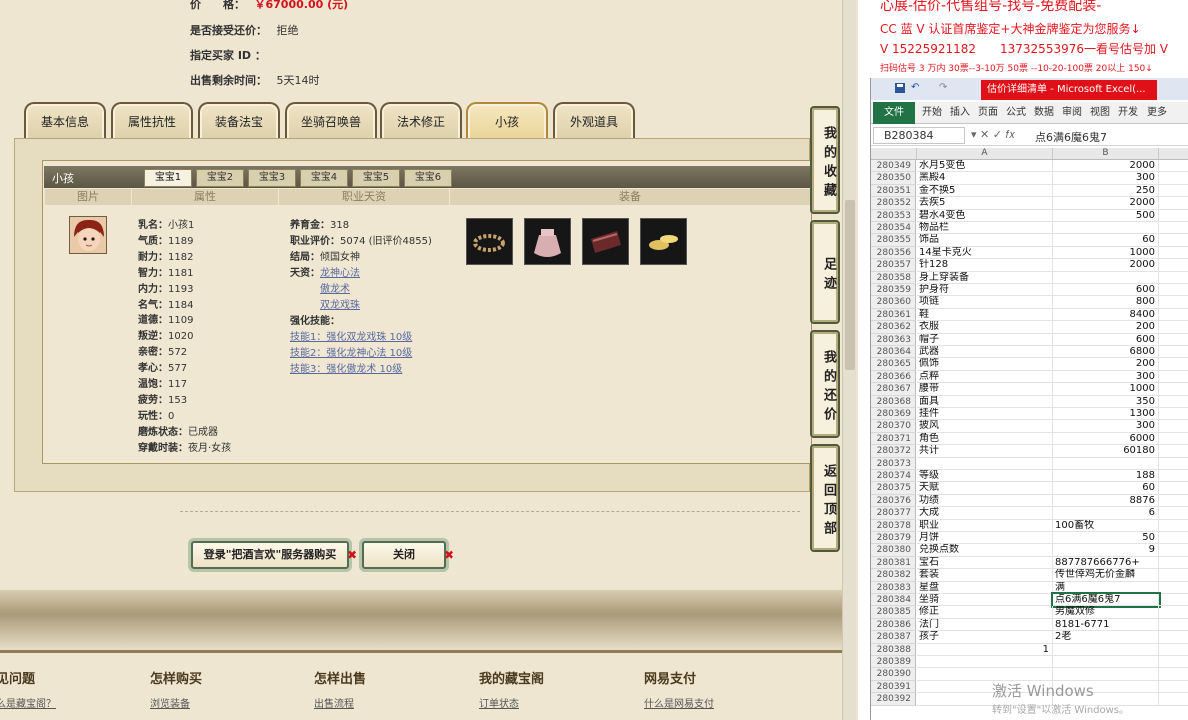  I want to click on row-number: 280375, so click(893, 488).